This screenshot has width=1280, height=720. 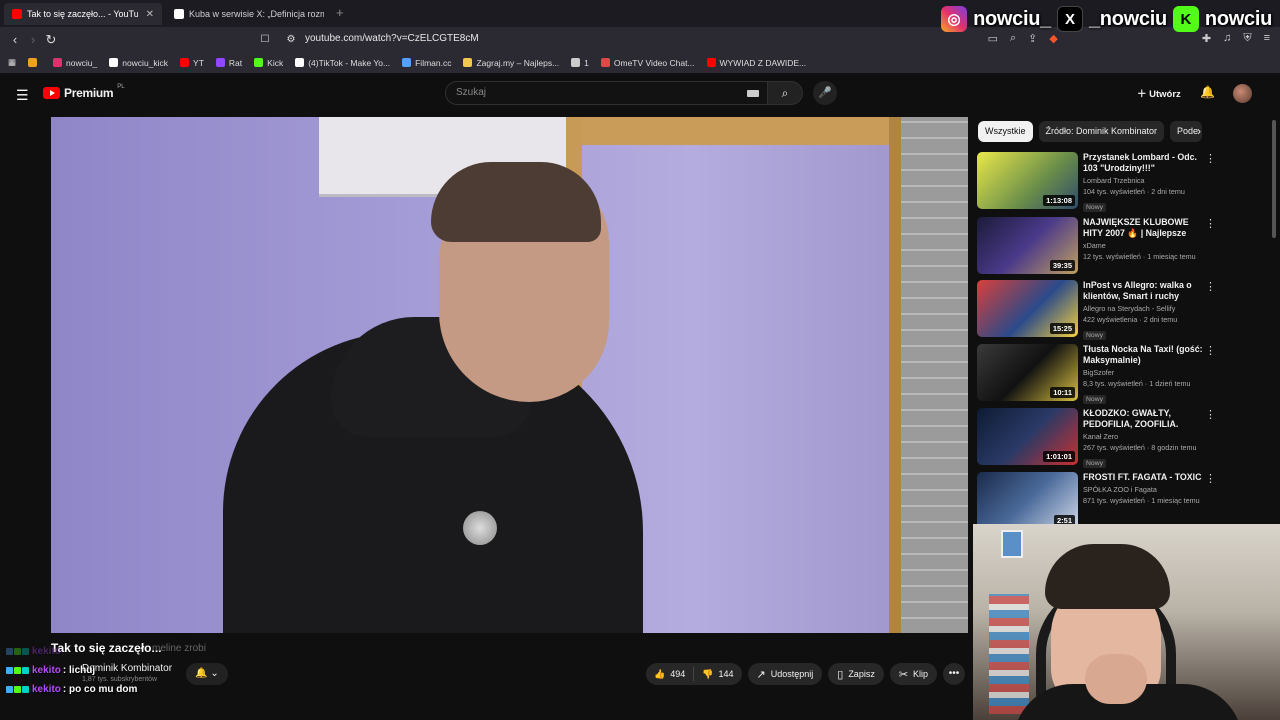 I want to click on reco-channel: xDame, so click(x=1144, y=245).